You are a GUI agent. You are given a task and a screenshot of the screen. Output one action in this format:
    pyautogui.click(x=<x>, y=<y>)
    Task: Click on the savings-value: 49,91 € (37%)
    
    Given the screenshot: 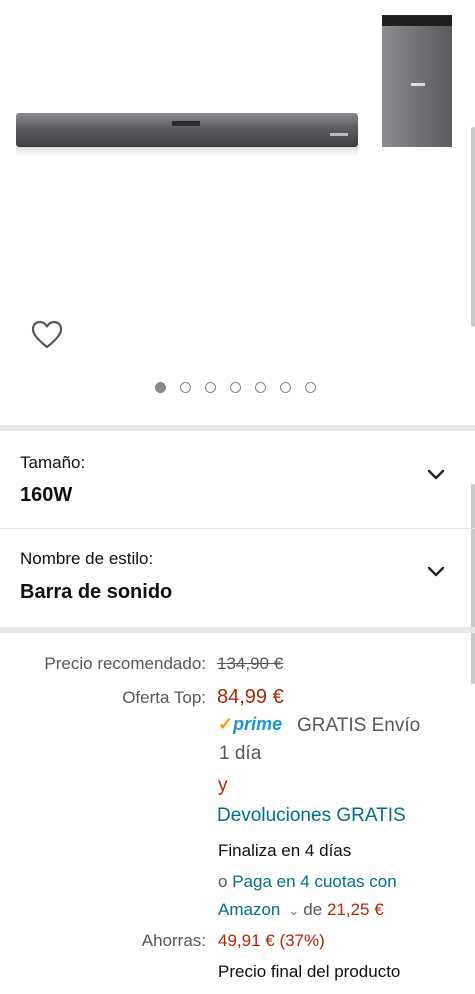 What is the action you would take?
    pyautogui.click(x=271, y=940)
    